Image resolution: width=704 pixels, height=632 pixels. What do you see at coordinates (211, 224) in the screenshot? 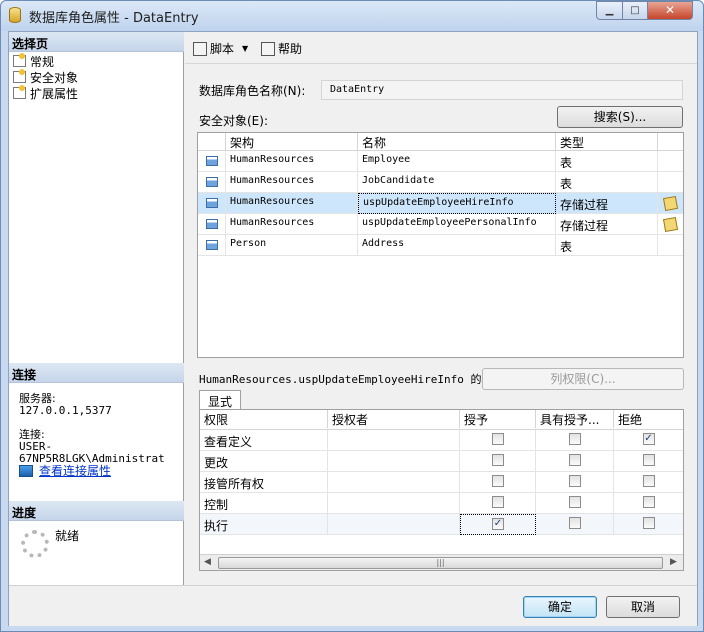
I see `stored-procedure-icon` at bounding box center [211, 224].